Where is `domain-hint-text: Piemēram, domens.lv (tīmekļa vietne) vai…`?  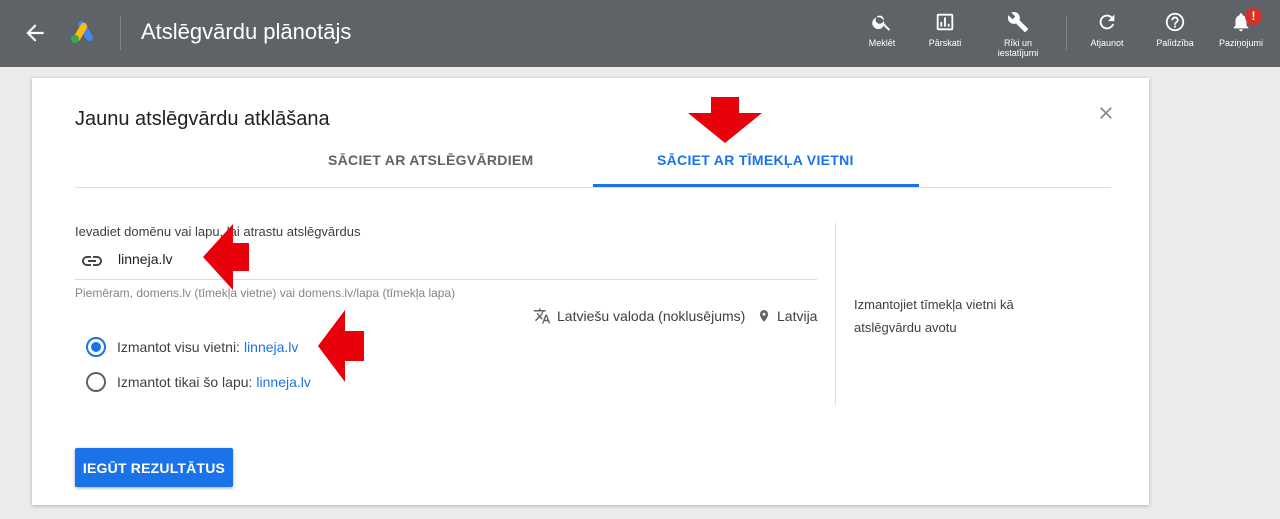
domain-hint-text: Piemēram, domens.lv (tīmekļa vietne) vai… is located at coordinates (265, 293).